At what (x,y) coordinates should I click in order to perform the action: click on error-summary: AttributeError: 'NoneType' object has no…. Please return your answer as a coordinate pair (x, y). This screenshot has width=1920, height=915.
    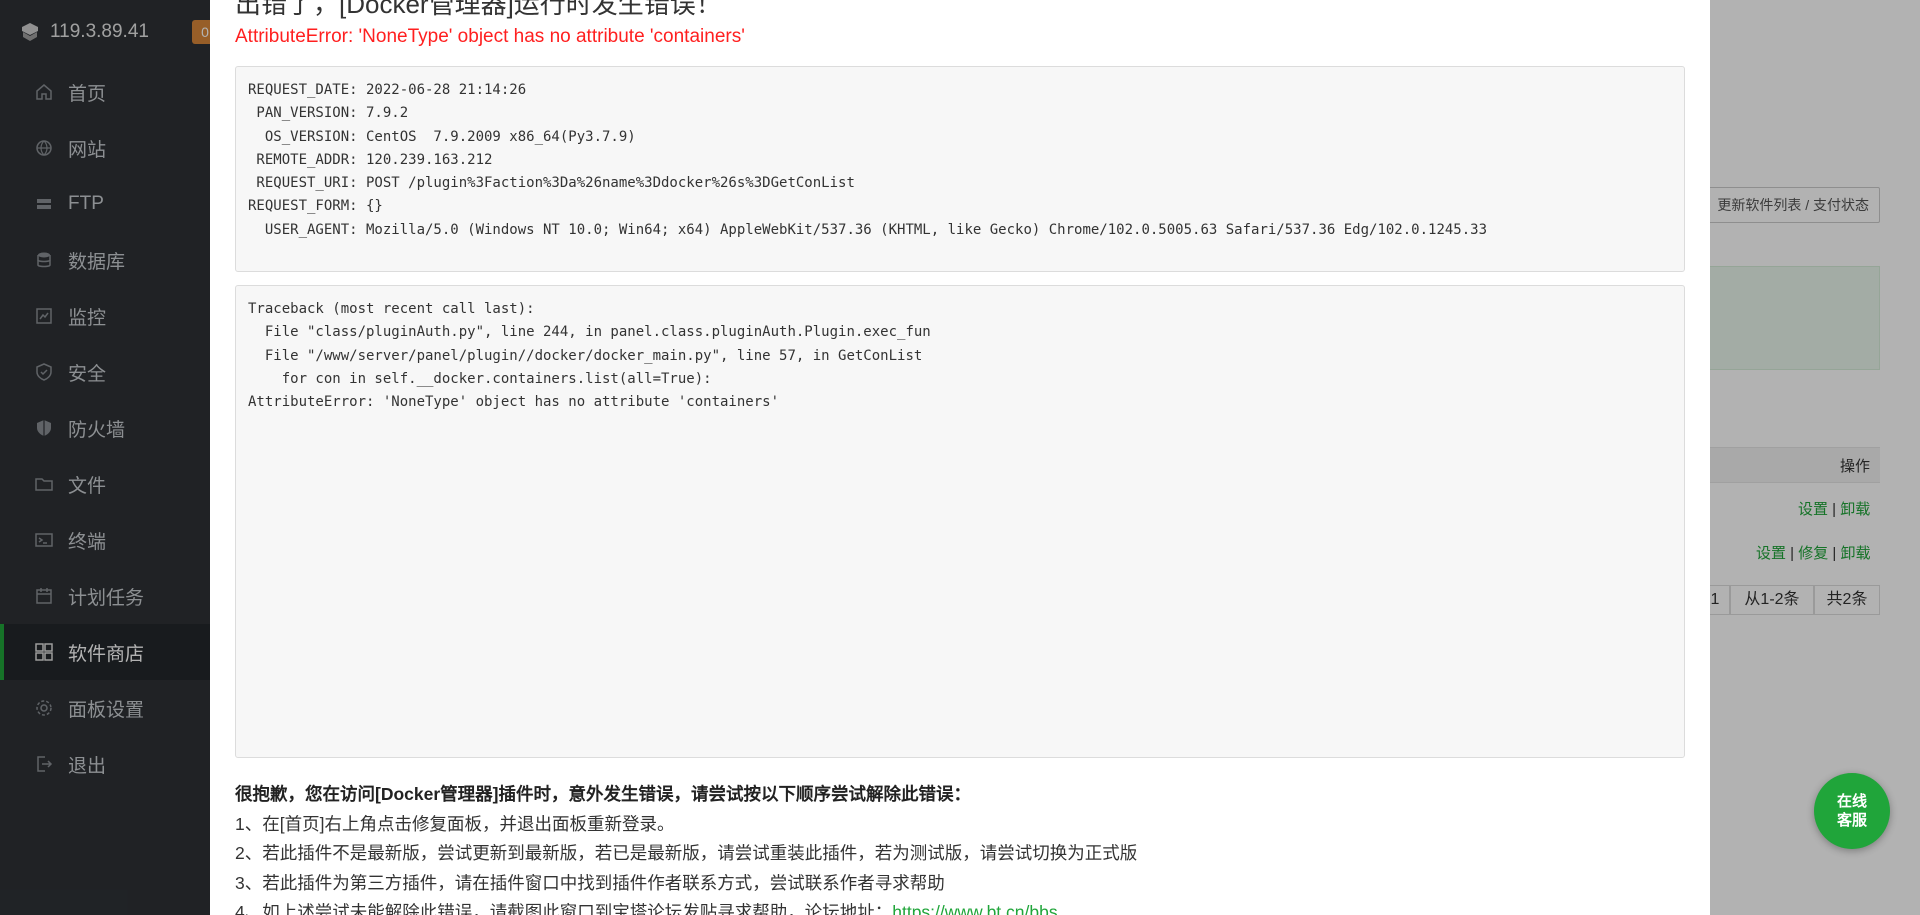
    Looking at the image, I should click on (490, 36).